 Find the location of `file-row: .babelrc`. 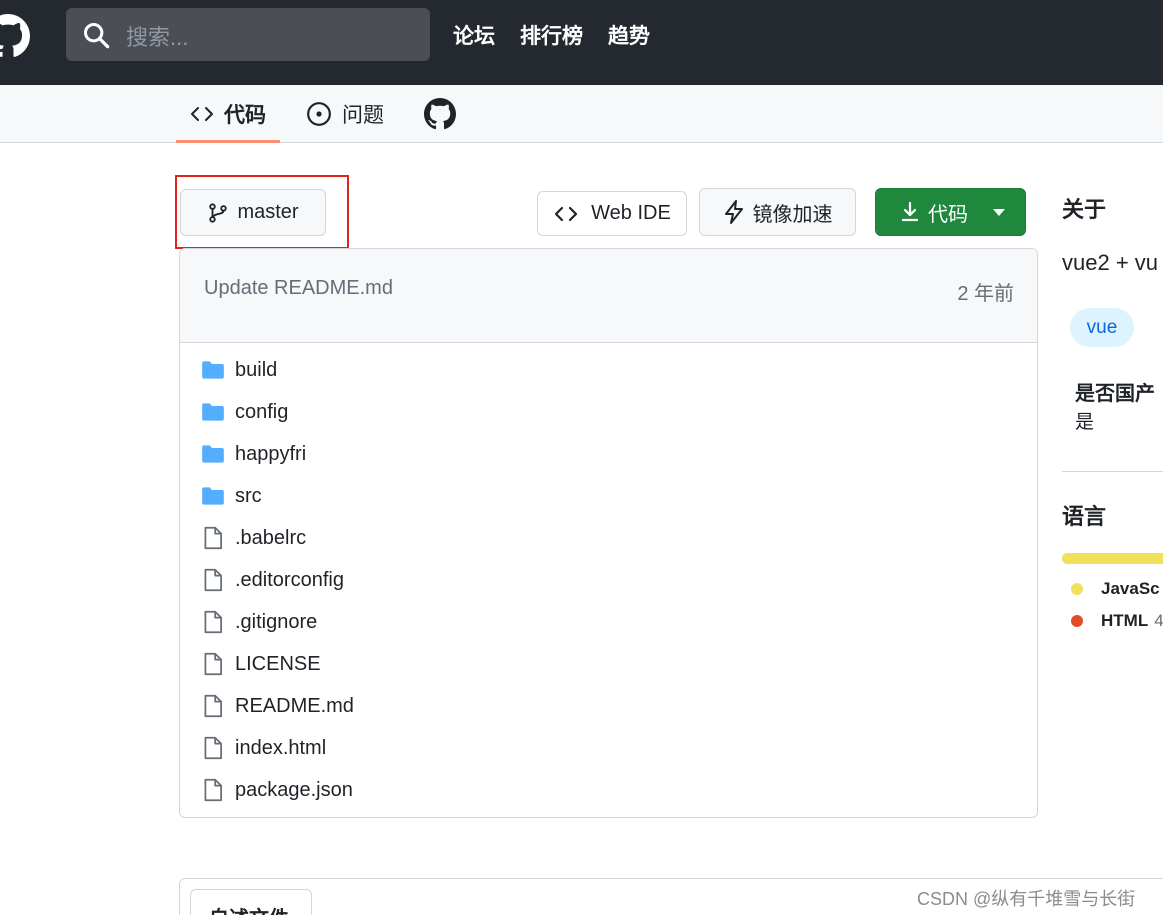

file-row: .babelrc is located at coordinates (253, 538).